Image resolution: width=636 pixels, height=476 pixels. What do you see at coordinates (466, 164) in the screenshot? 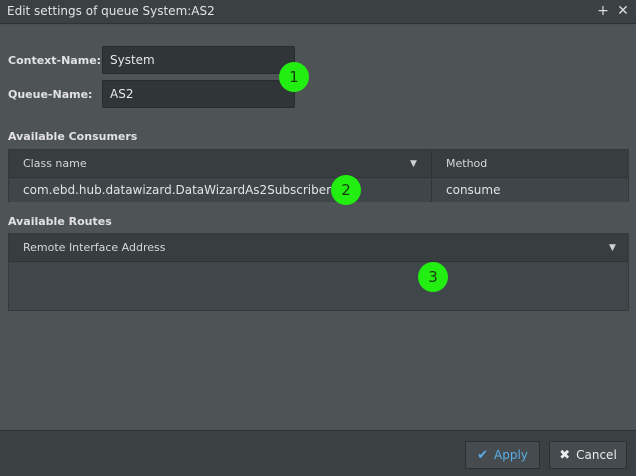
I see `column-header-method: Method` at bounding box center [466, 164].